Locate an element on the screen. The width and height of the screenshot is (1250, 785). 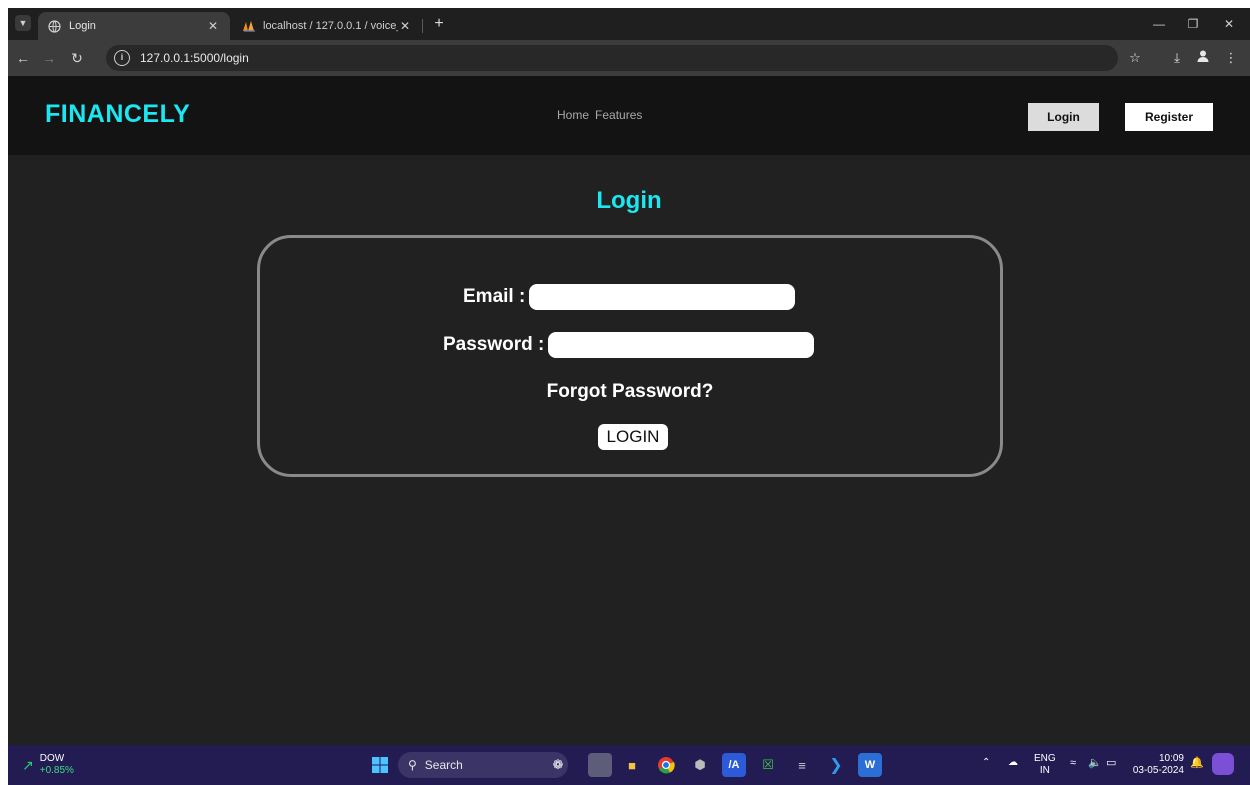
password-label: Password : is located at coordinates (494, 344).